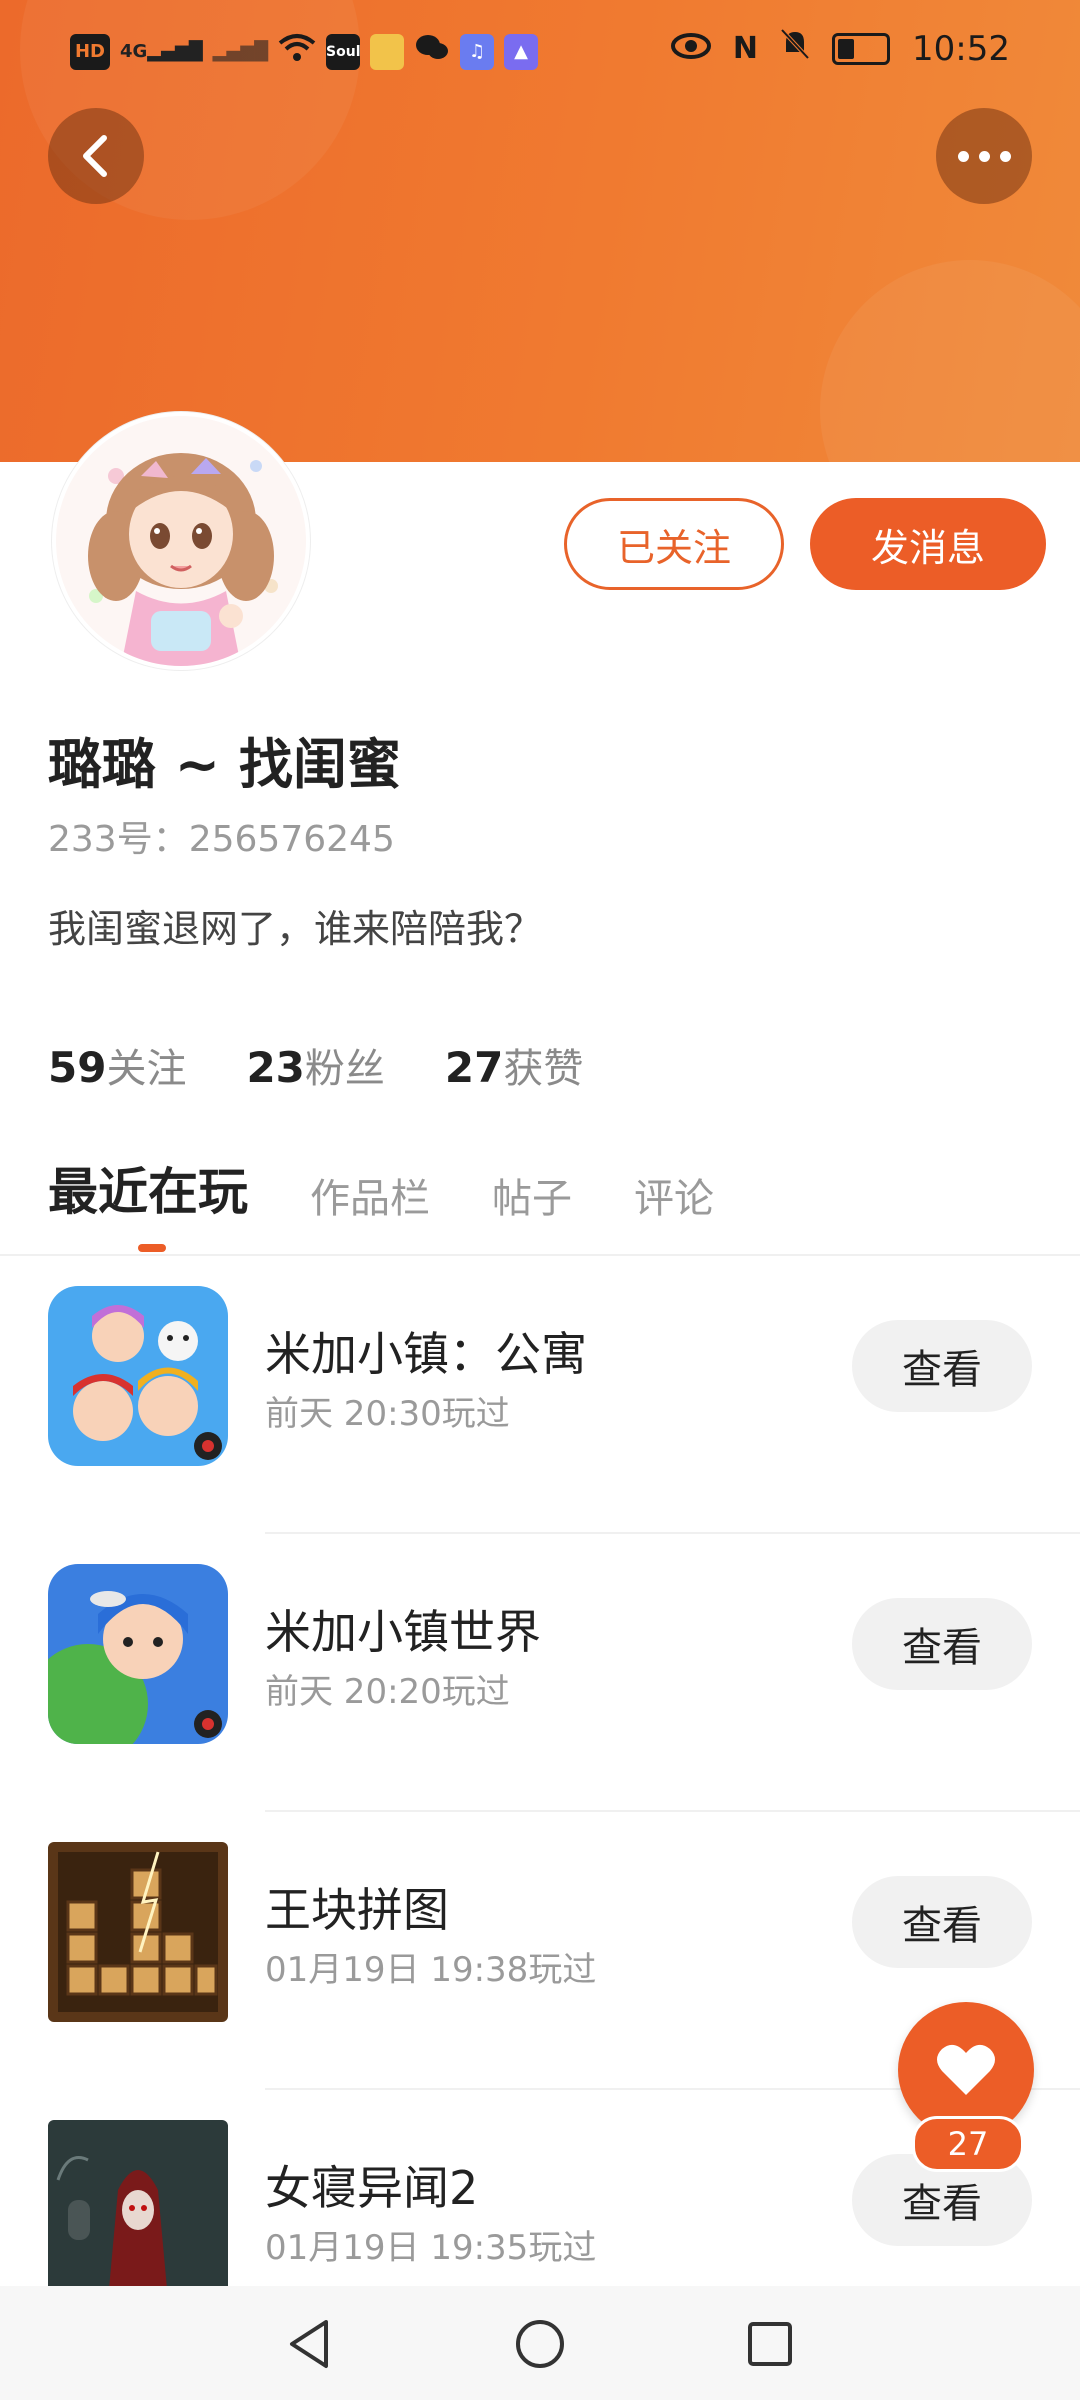 This screenshot has height=2400, width=1080. What do you see at coordinates (372, 2188) in the screenshot?
I see `game-name: 女寝异闻2` at bounding box center [372, 2188].